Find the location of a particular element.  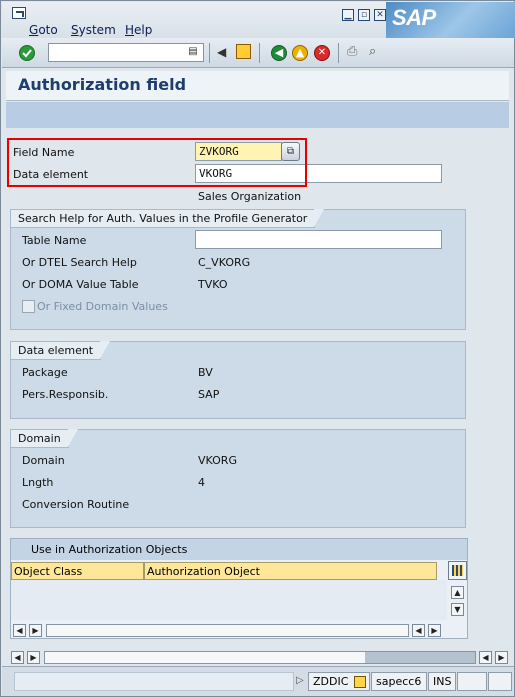

auth-objects-table-title-bar: Use in Authorization Objects is located at coordinates (239, 549).